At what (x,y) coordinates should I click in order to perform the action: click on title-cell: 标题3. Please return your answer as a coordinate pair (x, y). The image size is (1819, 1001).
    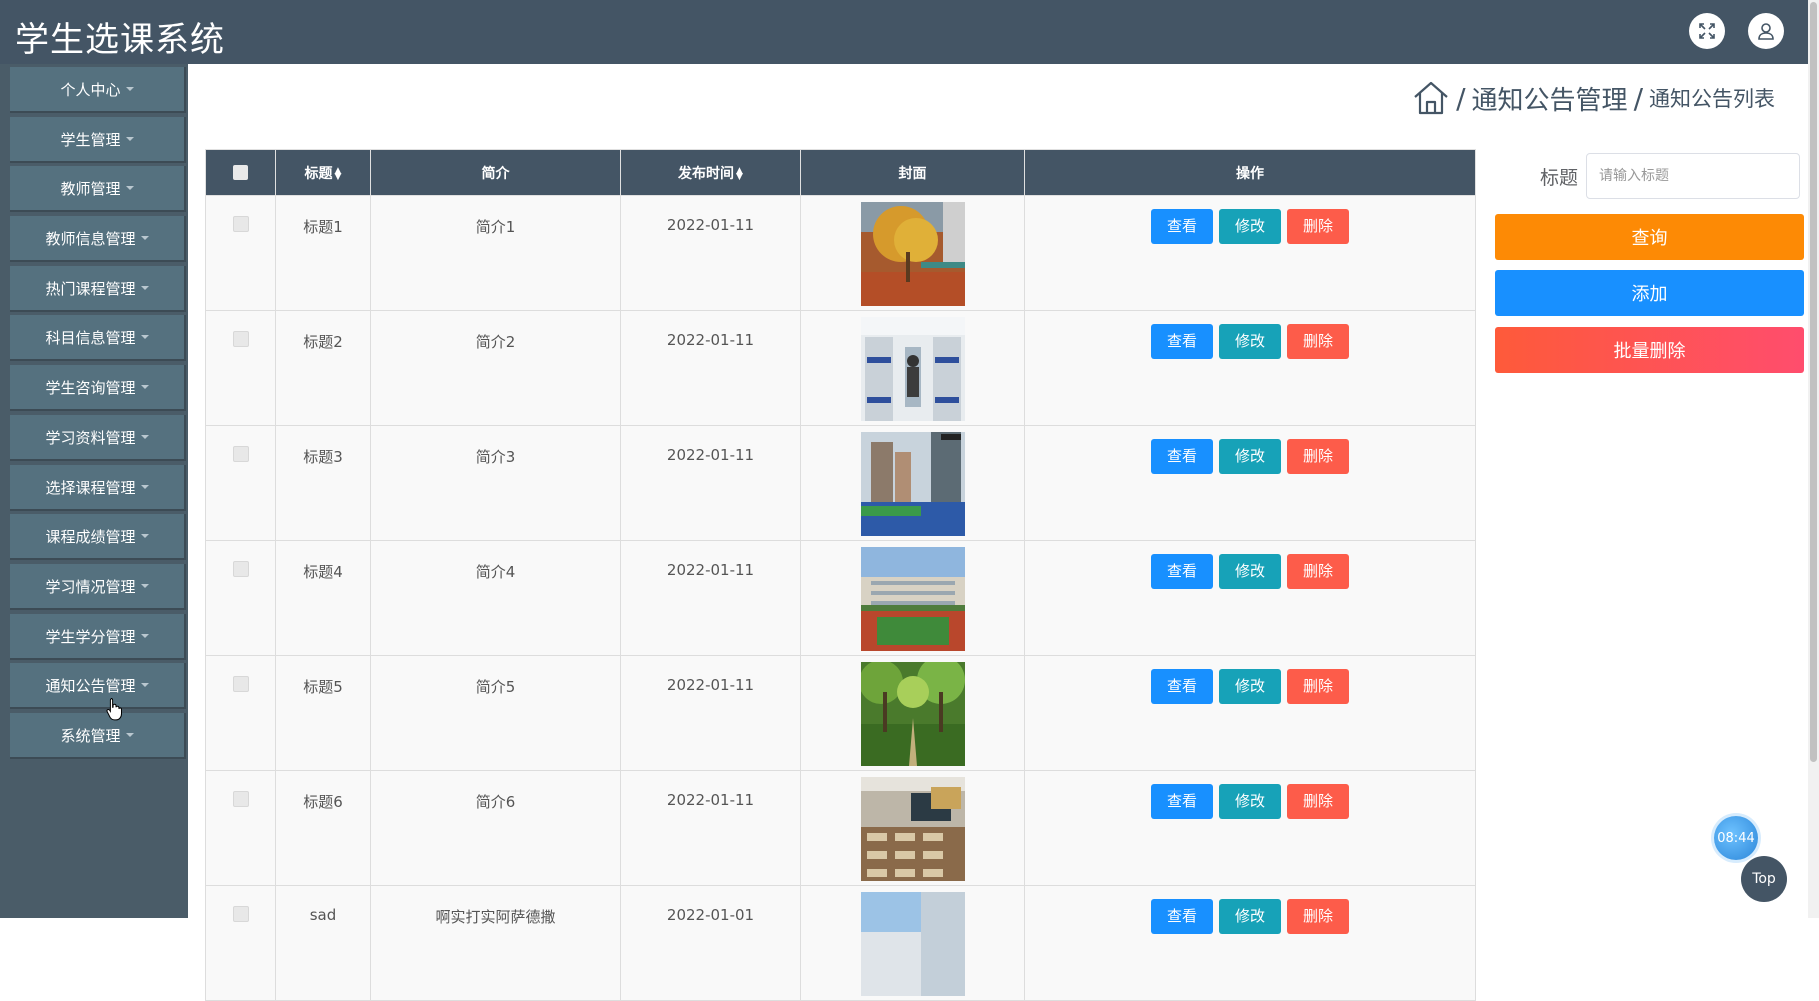
    Looking at the image, I should click on (323, 483).